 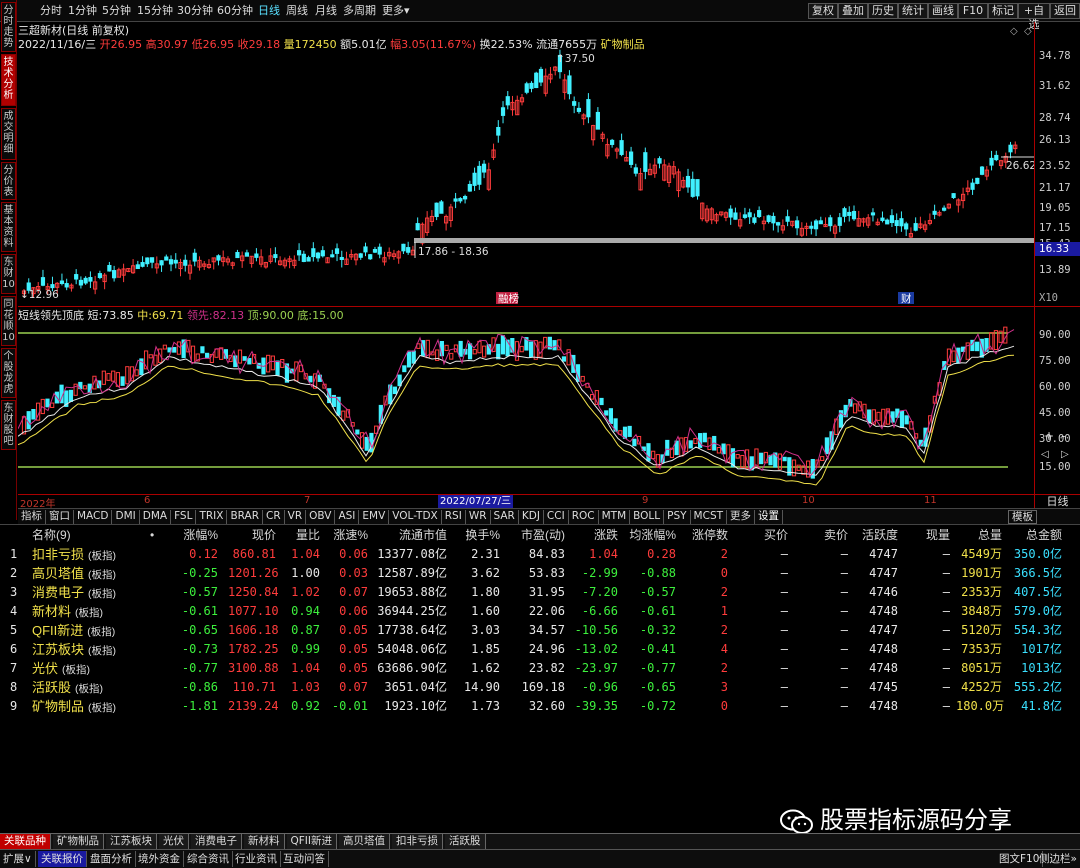 What do you see at coordinates (677, 517) in the screenshot?
I see `indicator-tab-22: PSY` at bounding box center [677, 517].